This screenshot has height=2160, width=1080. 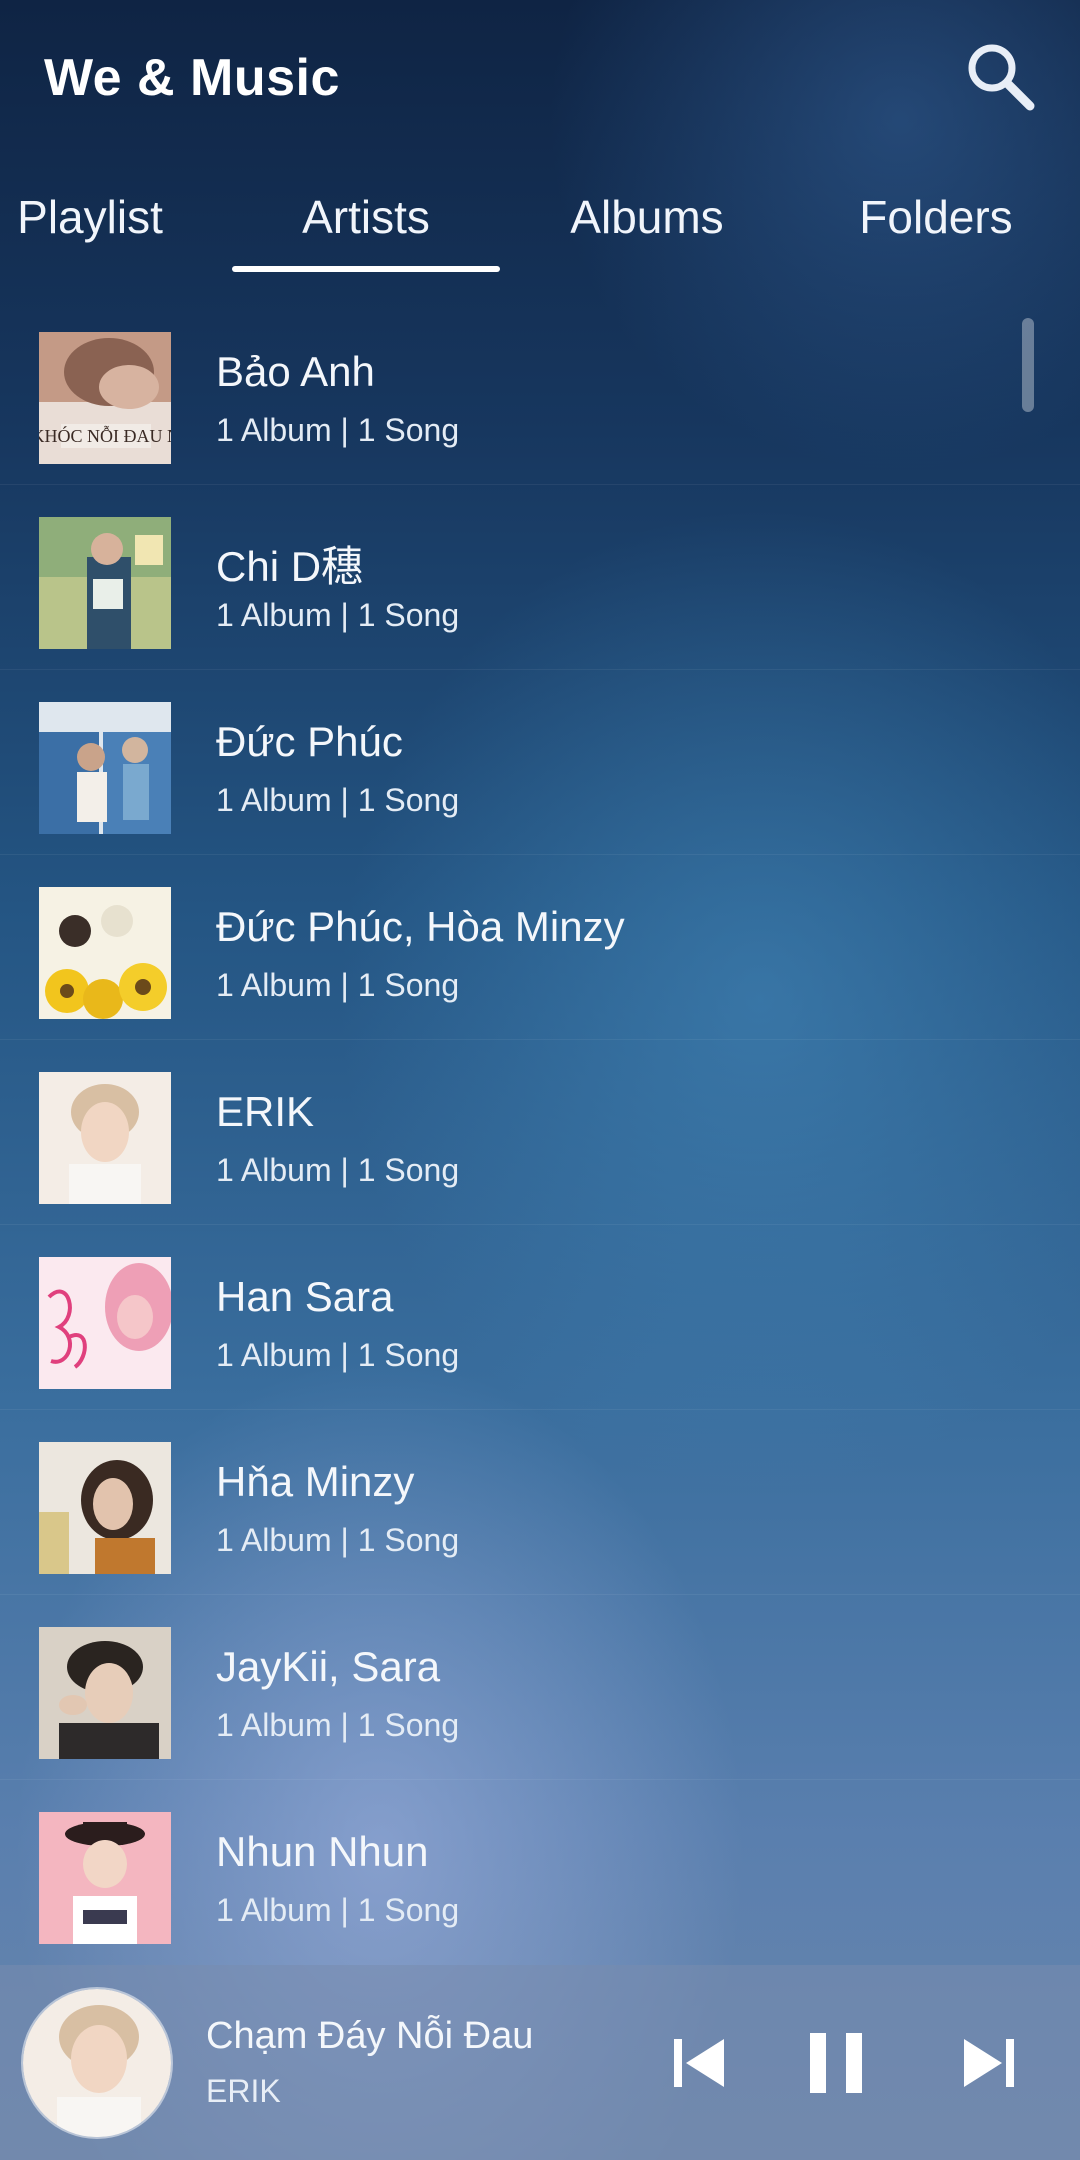 What do you see at coordinates (366, 228) in the screenshot?
I see `tab-artists: Artists` at bounding box center [366, 228].